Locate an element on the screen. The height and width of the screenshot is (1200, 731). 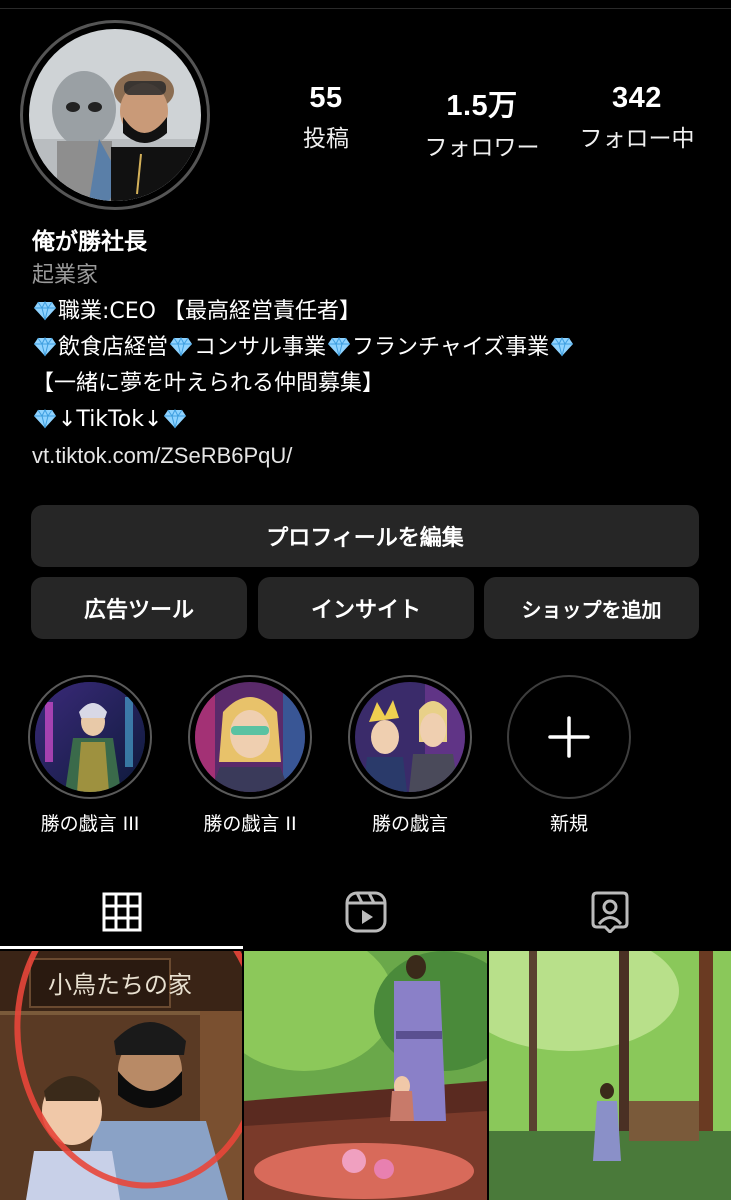
bio-text-2: 飲食店経営 is located at coordinates (113, 347).